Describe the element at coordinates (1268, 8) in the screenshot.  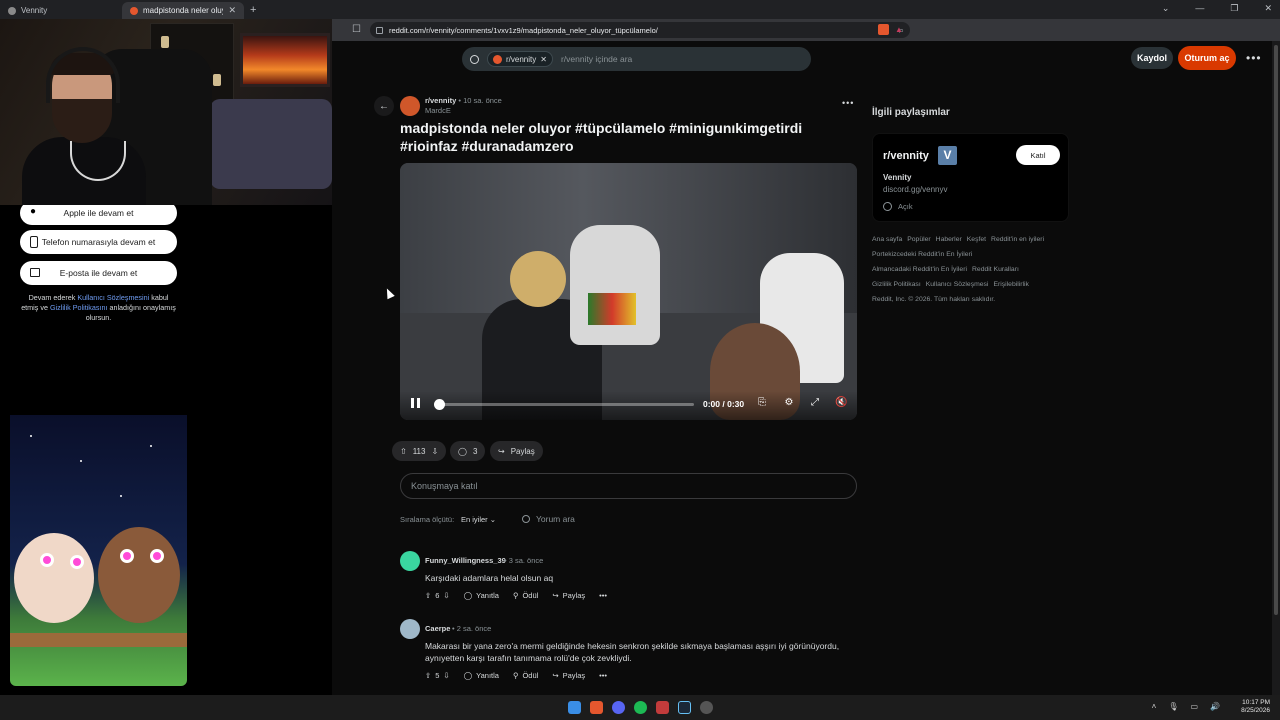
I see `close-window-button: ✕` at that location.